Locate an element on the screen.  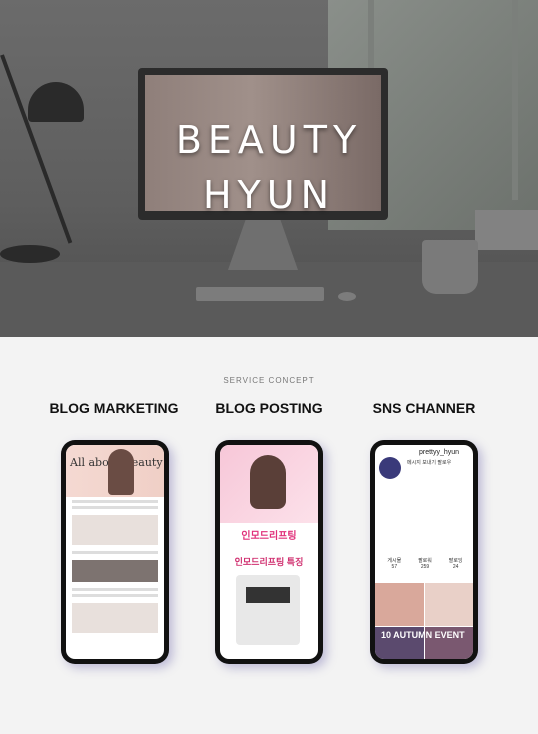
dark-banner is located at coordinates (115, 571).